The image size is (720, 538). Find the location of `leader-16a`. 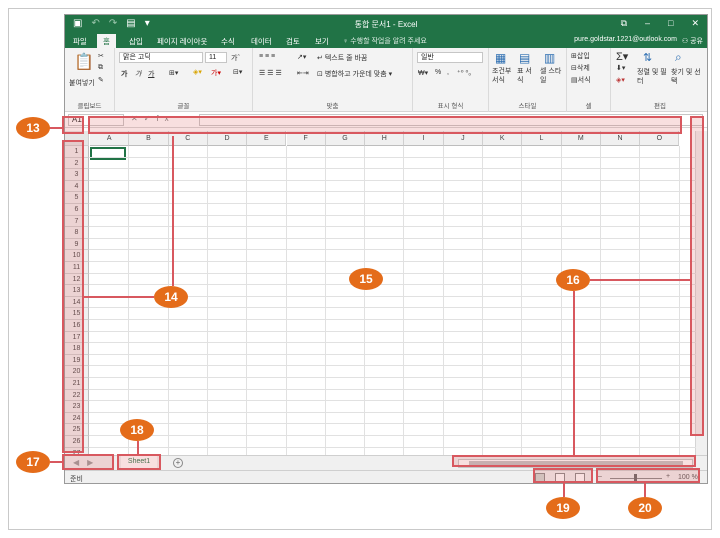

leader-16a is located at coordinates (640, 280).